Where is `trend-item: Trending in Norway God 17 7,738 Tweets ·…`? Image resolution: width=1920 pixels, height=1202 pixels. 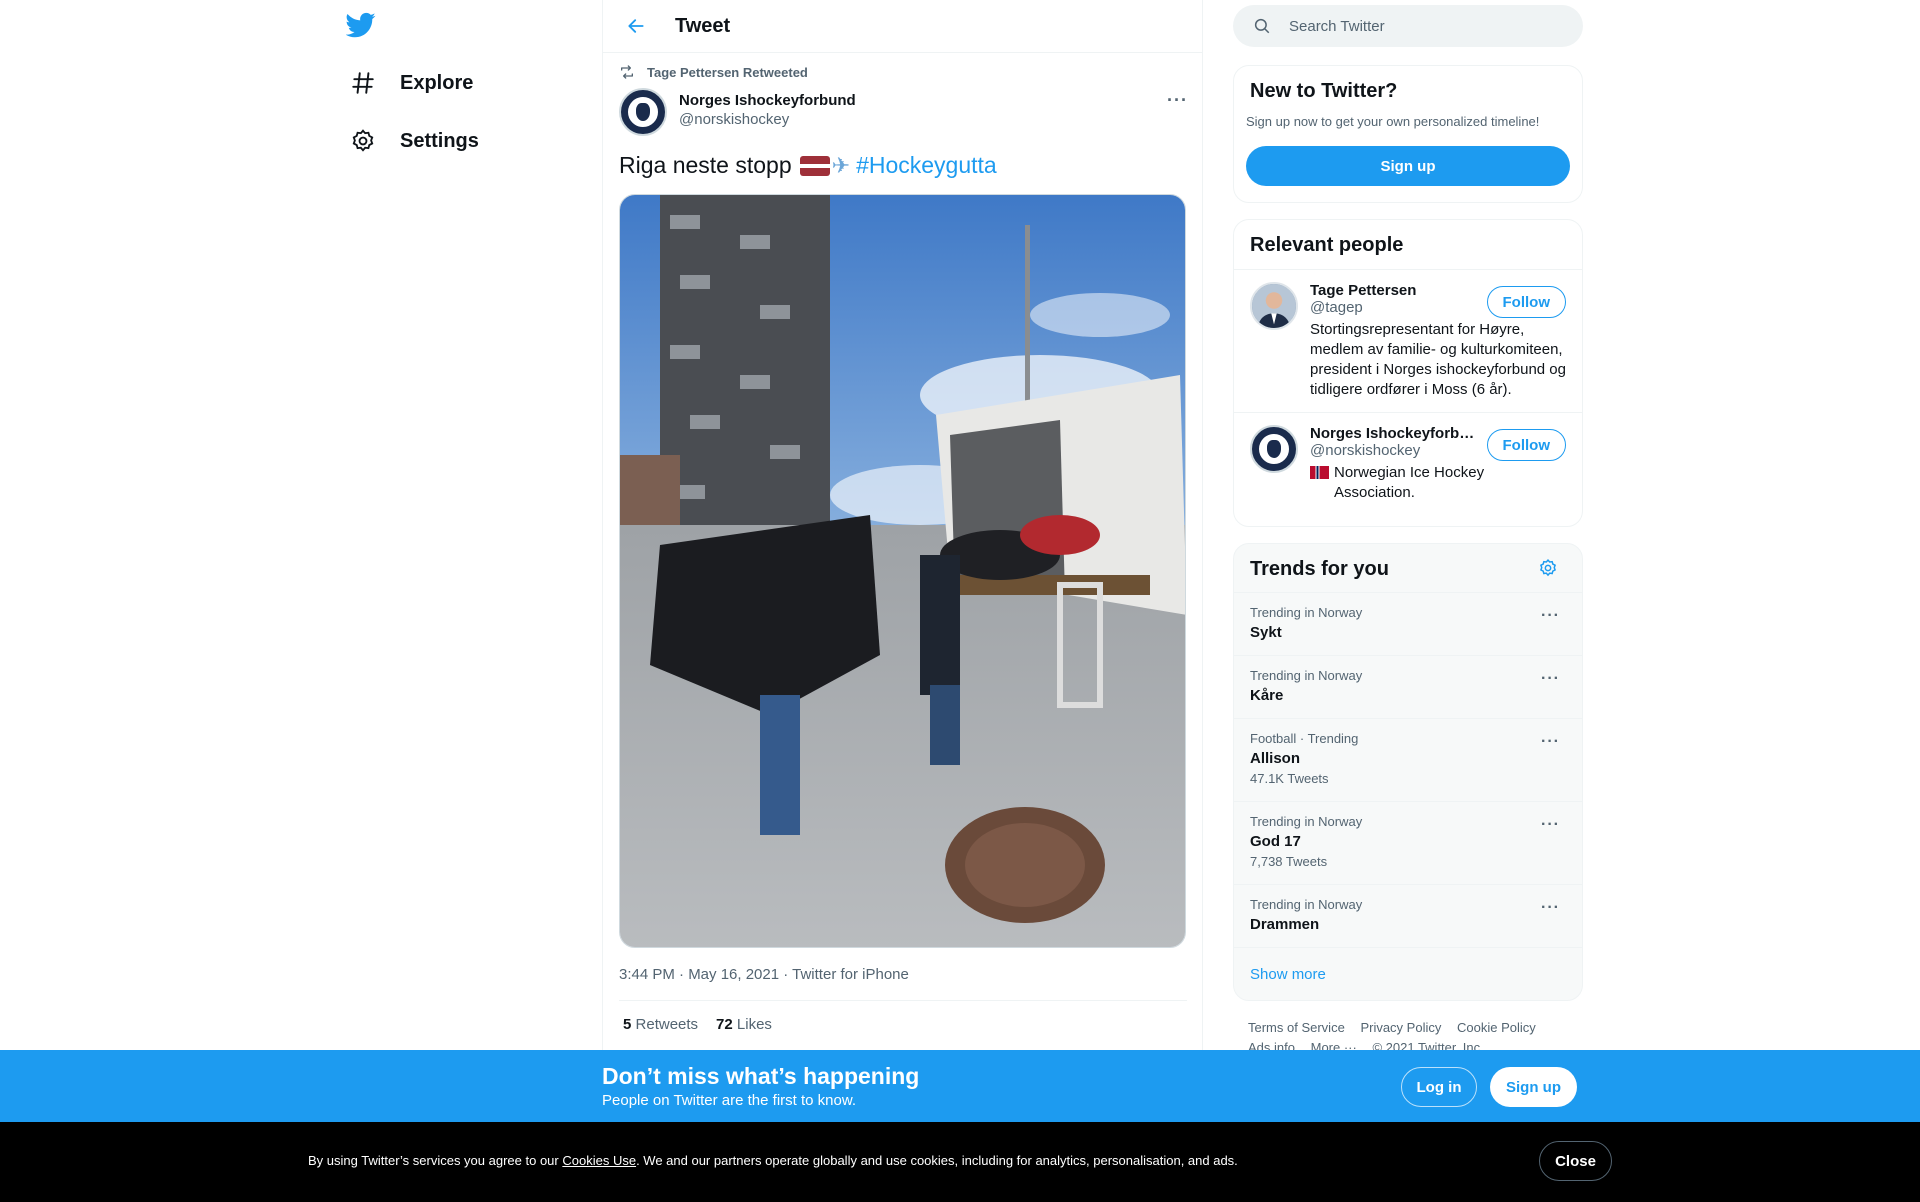
trend-item: Trending in Norway God 17 7,738 Tweets ·… is located at coordinates (1408, 842).